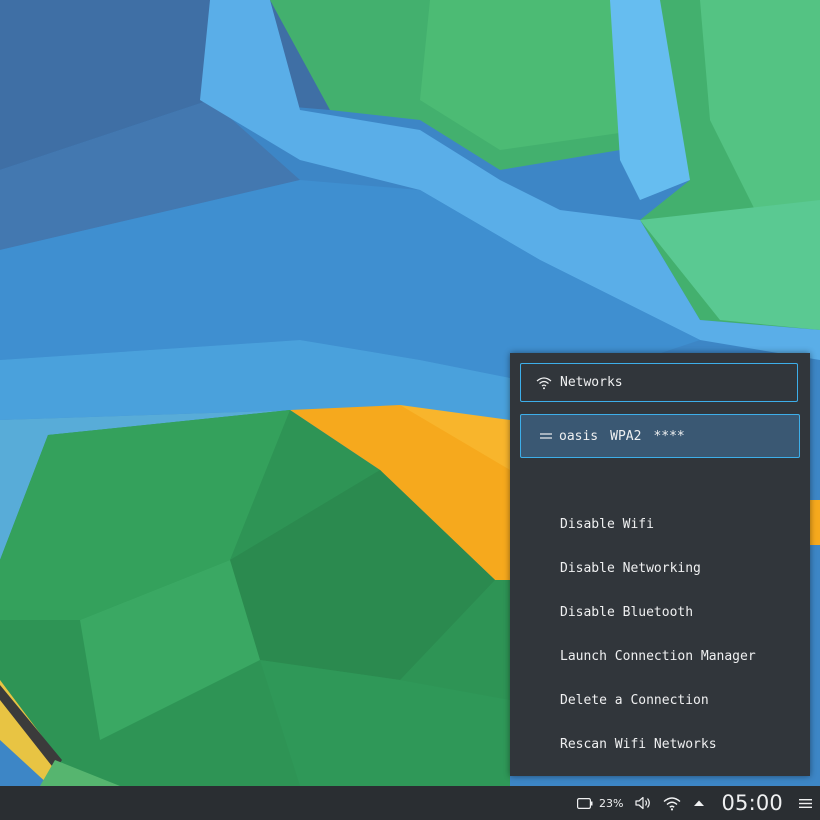 The height and width of the screenshot is (820, 820). What do you see at coordinates (611, 803) in the screenshot?
I see `battery-percent: 23%` at bounding box center [611, 803].